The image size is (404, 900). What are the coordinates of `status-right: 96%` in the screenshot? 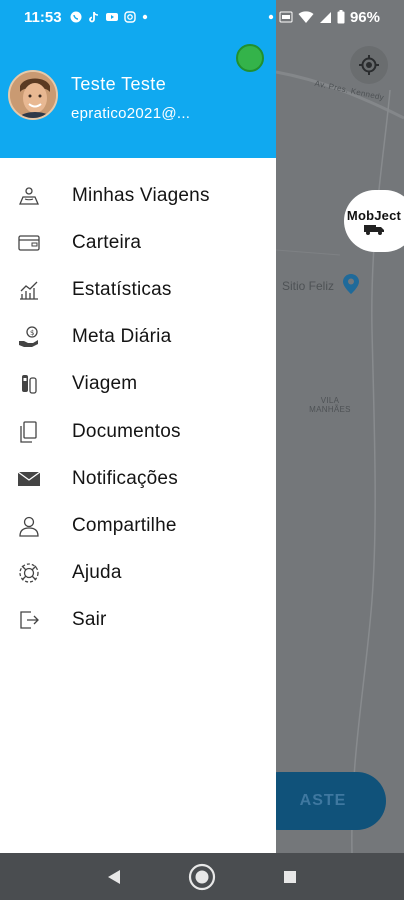 It's located at (324, 17).